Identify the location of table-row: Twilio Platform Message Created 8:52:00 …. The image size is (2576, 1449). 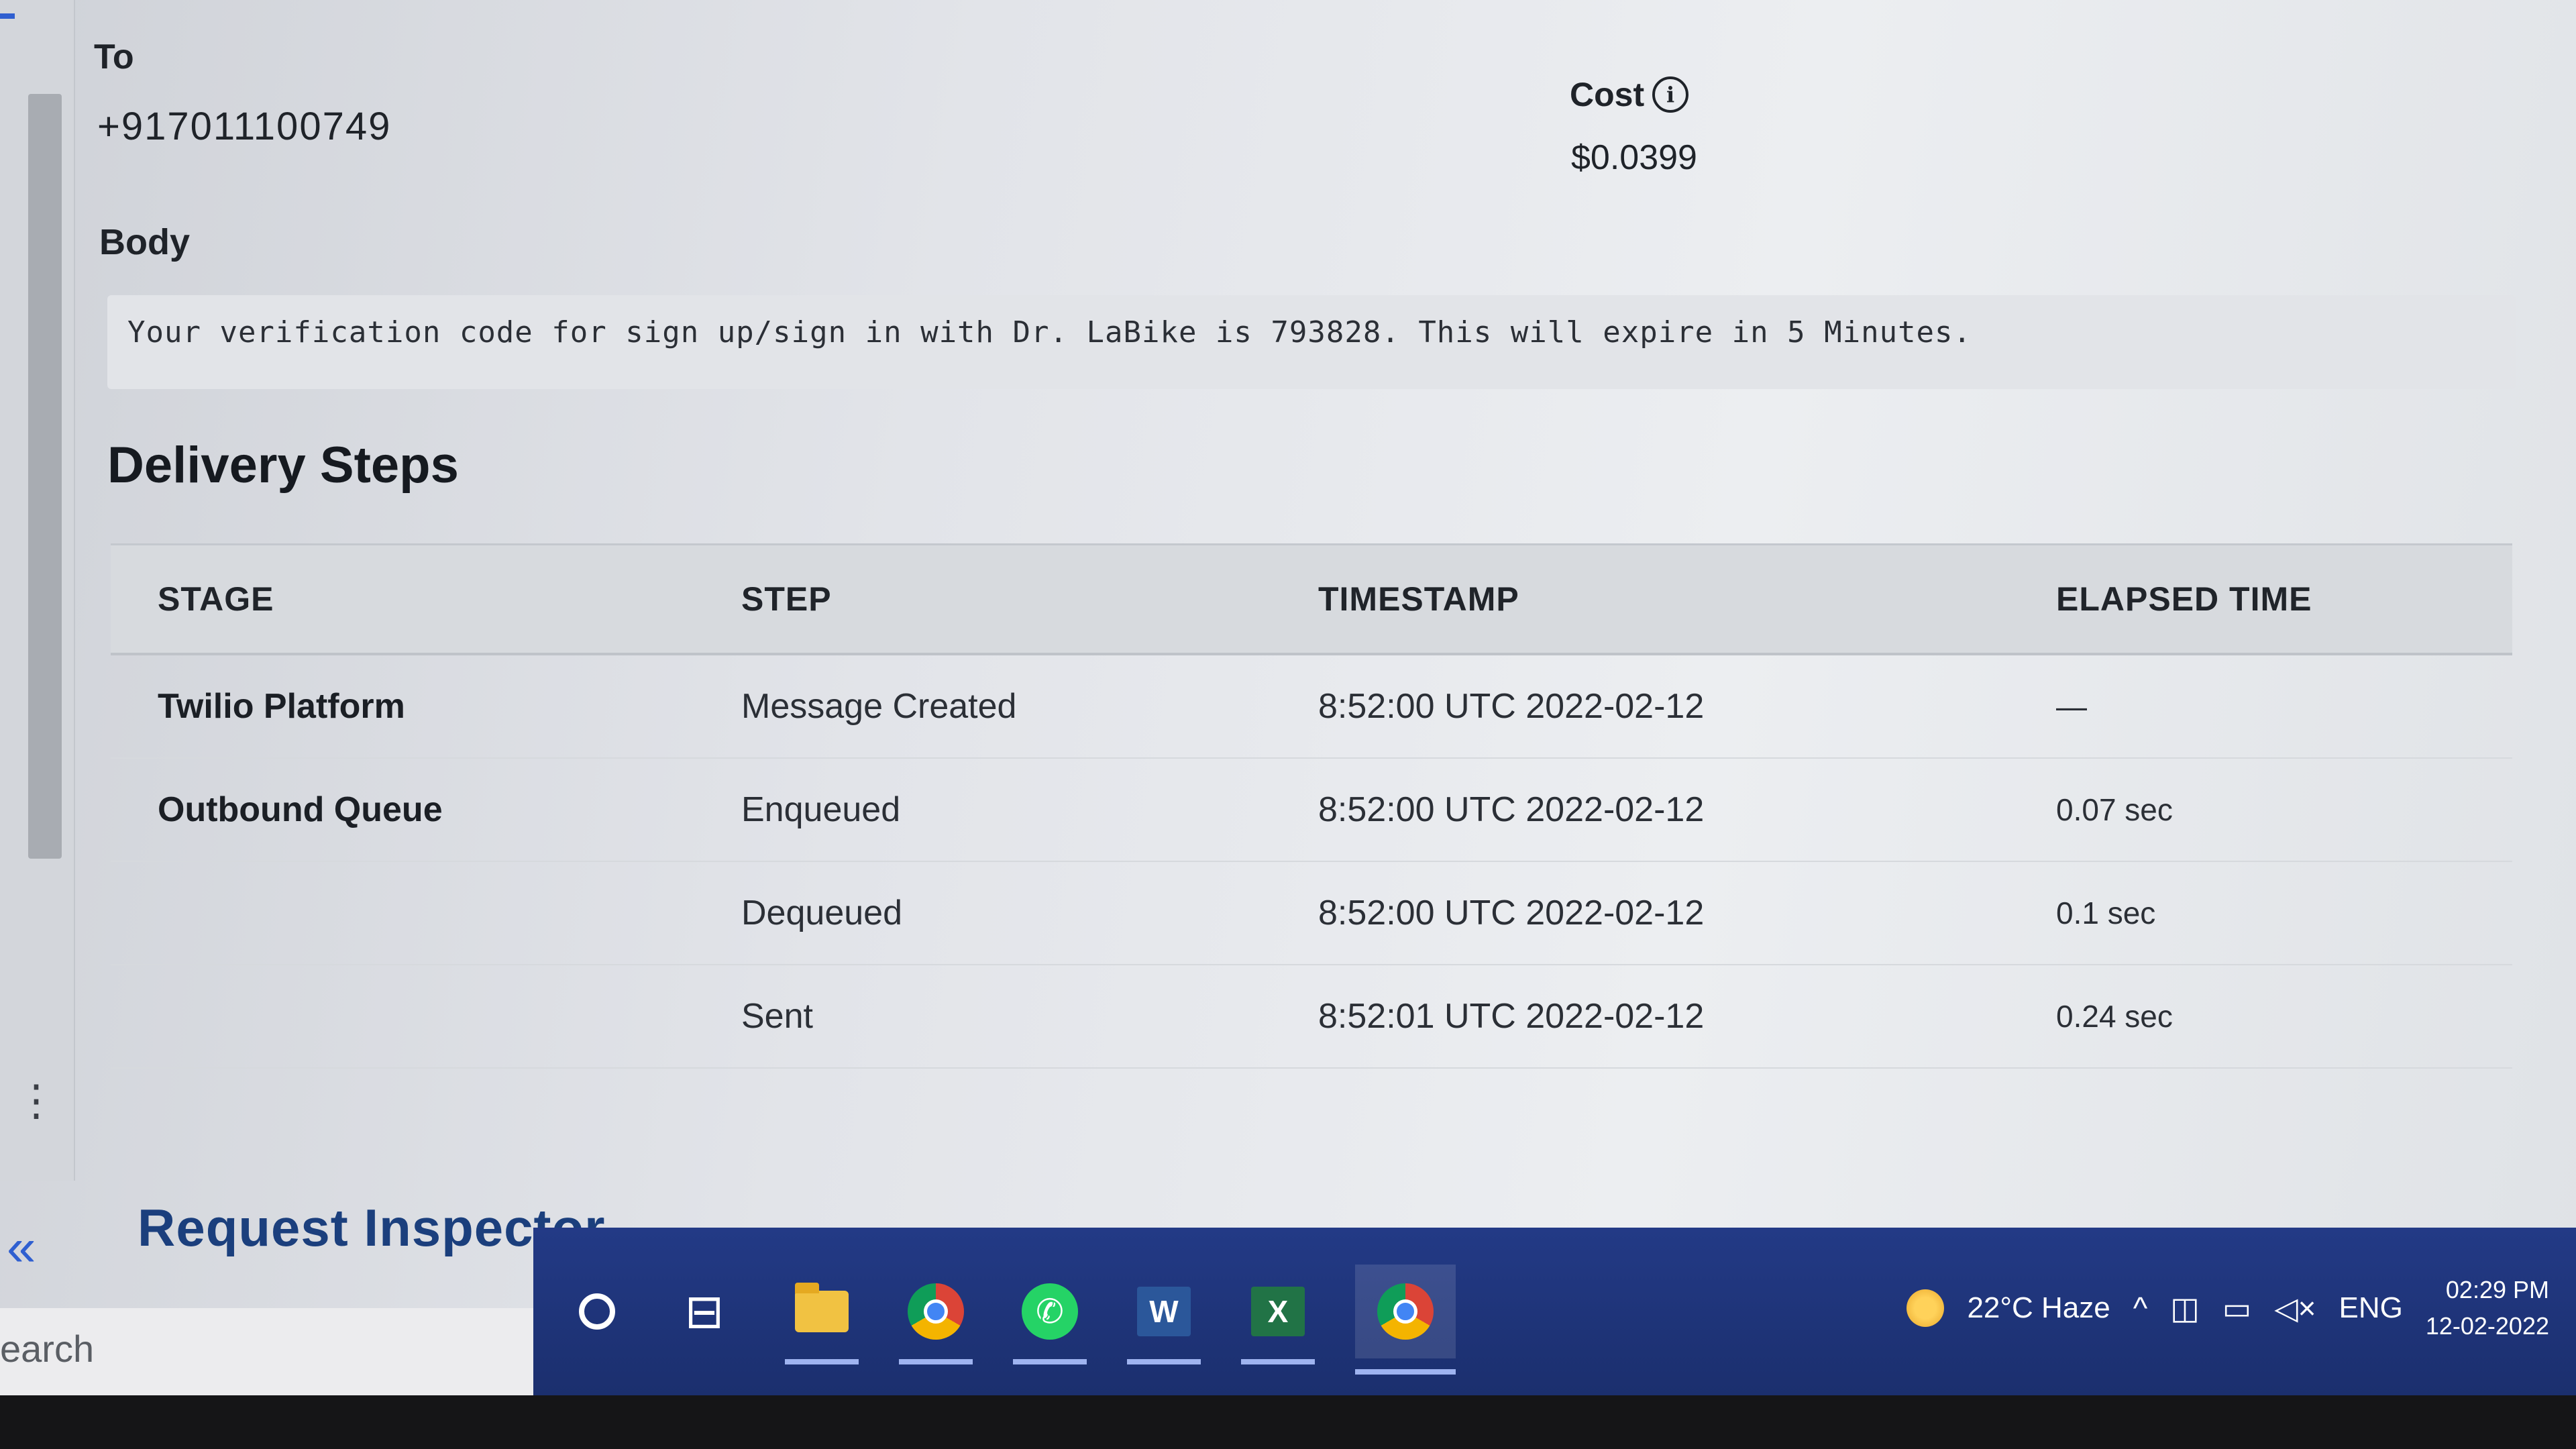
(1311, 707).